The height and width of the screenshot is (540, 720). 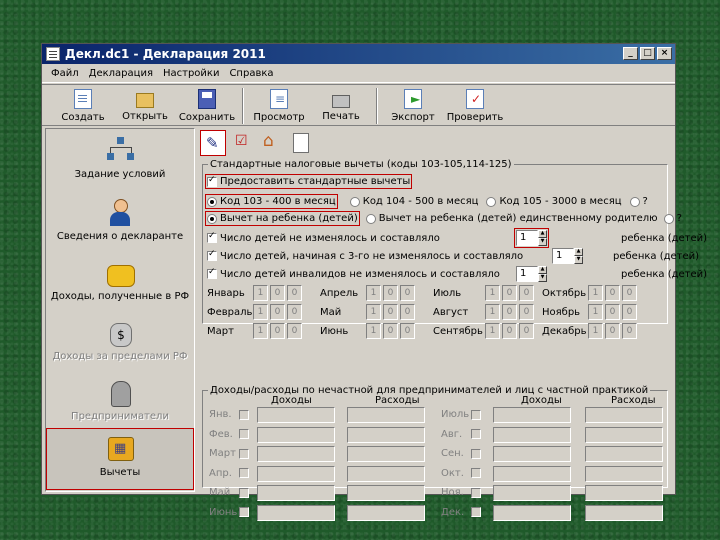 What do you see at coordinates (554, 201) in the screenshot?
I see `code-105-radio: Код 105 - 3000 в месяц` at bounding box center [554, 201].